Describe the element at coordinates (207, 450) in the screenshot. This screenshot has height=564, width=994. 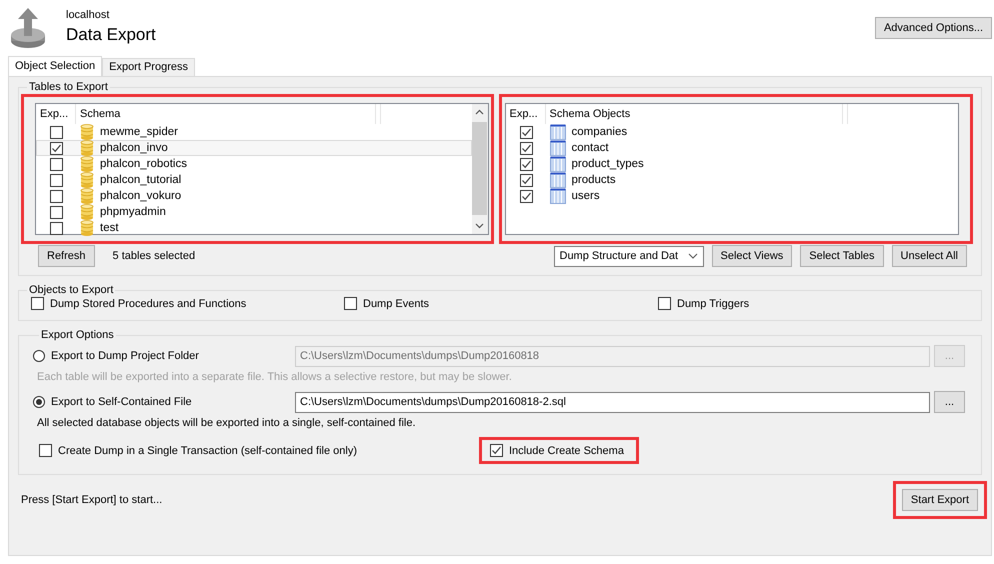
I see `checkbox-label: Create Dump in a Single Transaction (self-contained file only)` at that location.